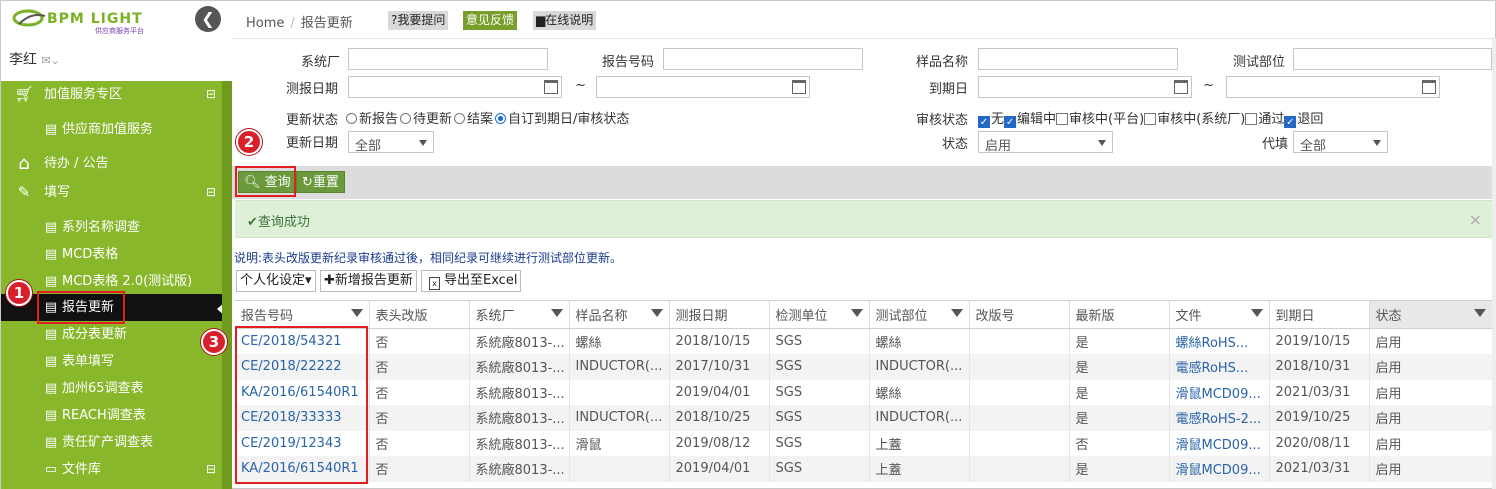 The image size is (1496, 489). I want to click on add-report-button: ✚新增报告更新, so click(368, 281).